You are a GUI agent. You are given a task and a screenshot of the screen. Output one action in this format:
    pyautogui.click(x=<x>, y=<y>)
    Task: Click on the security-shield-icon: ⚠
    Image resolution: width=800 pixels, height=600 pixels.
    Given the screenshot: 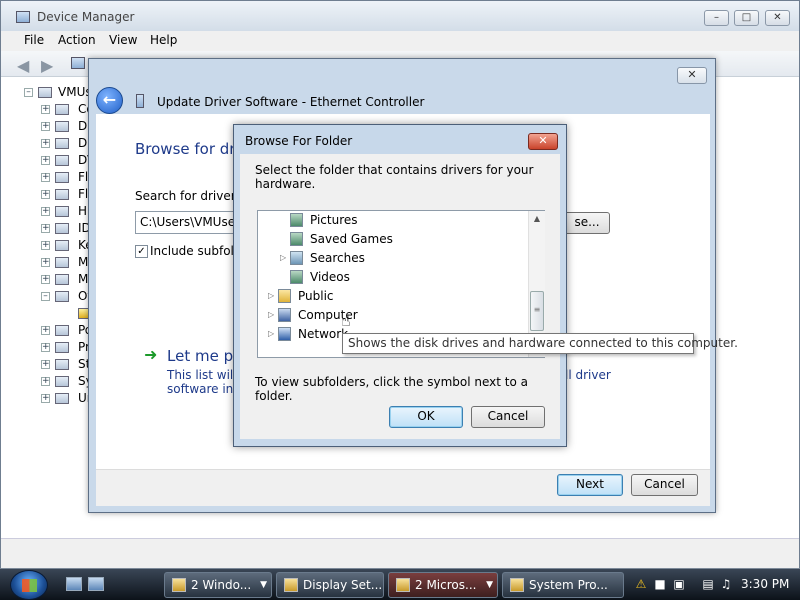 What is the action you would take?
    pyautogui.click(x=641, y=584)
    